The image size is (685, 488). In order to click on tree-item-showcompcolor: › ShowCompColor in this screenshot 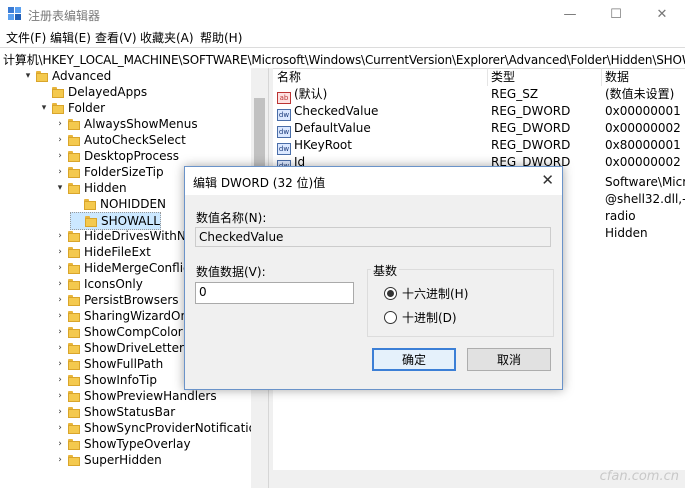, I will do `click(118, 332)`.